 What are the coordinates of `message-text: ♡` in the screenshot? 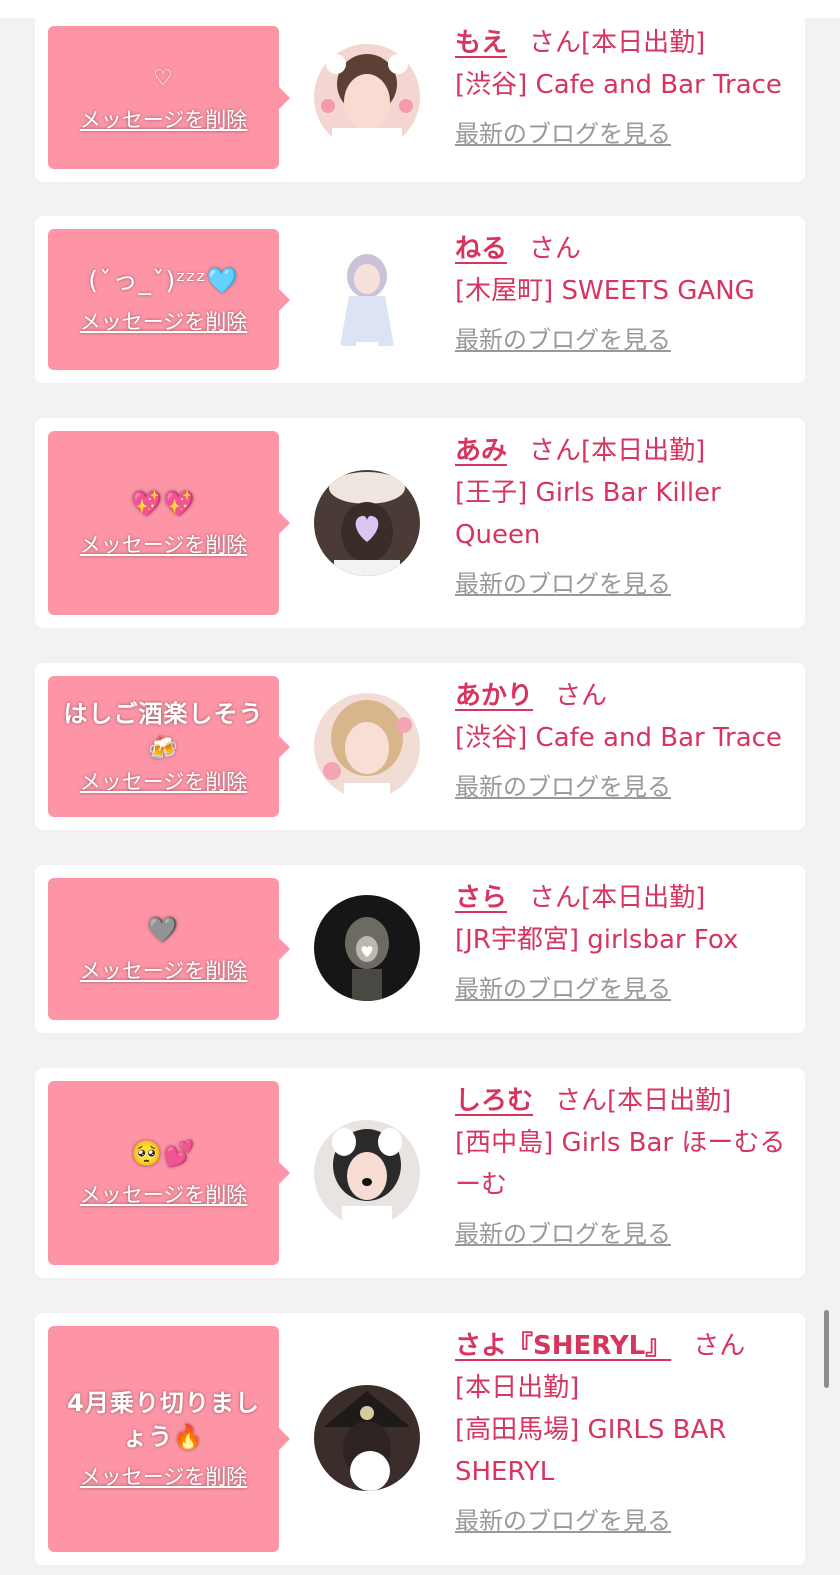 It's located at (163, 78).